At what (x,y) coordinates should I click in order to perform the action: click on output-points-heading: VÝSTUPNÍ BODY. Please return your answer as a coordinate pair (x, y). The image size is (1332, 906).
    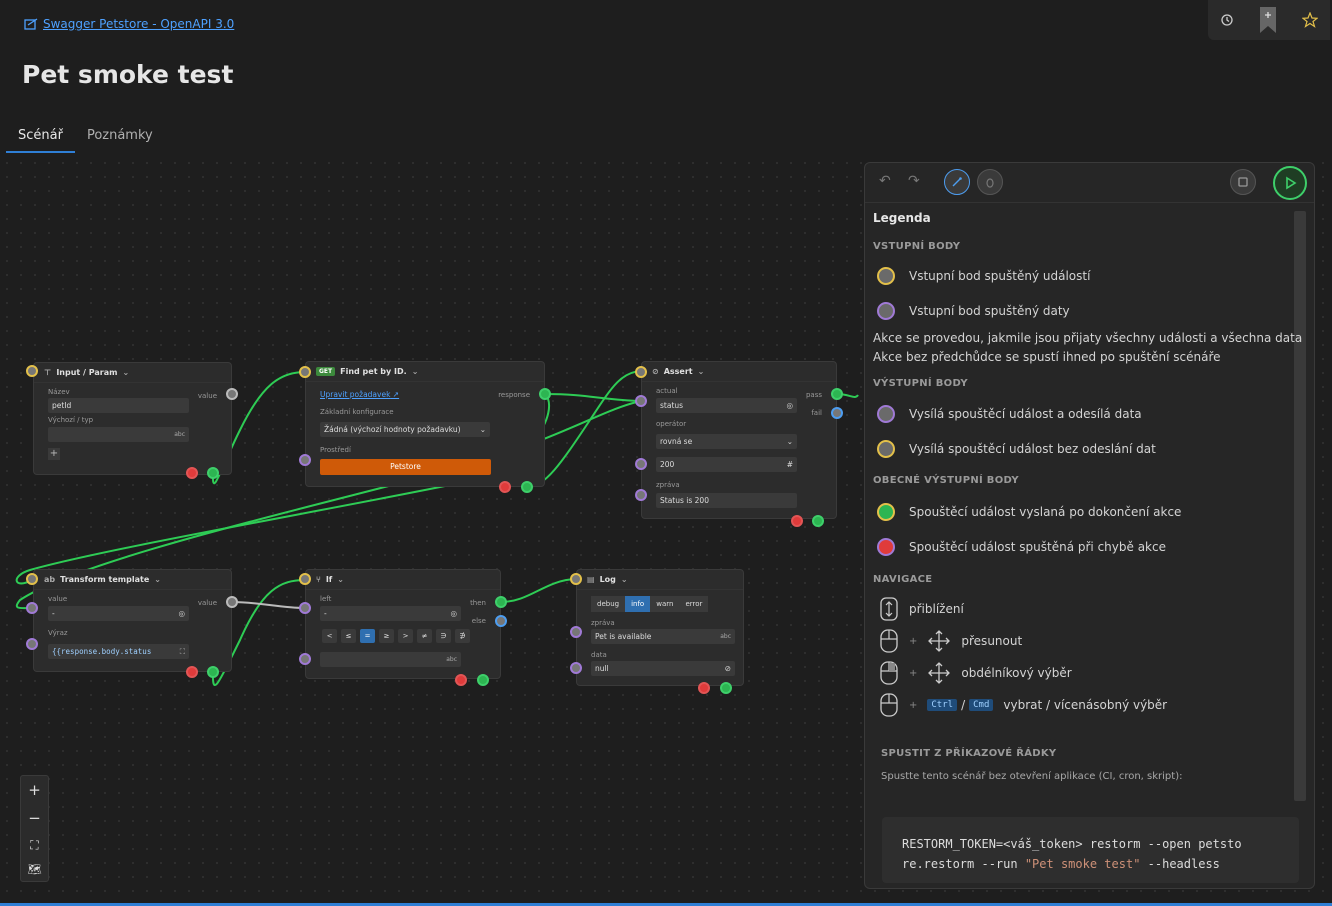
    Looking at the image, I should click on (920, 383).